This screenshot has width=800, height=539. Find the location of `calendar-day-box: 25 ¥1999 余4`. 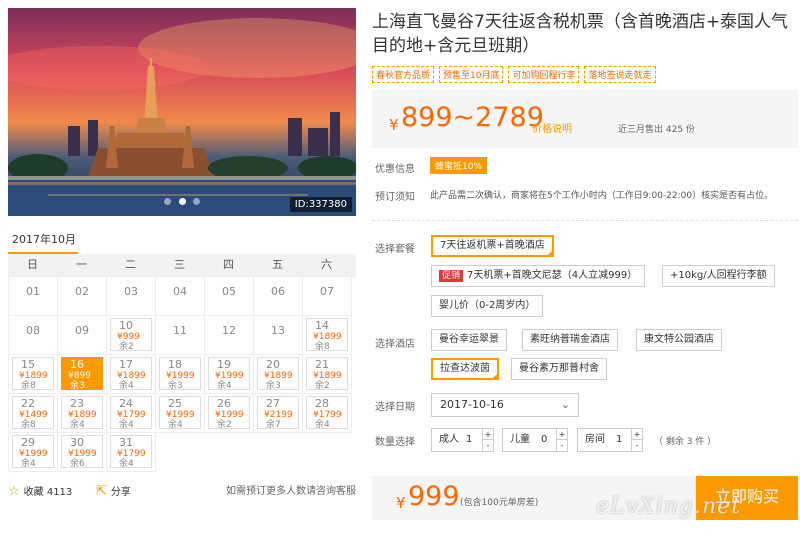

calendar-day-box: 25 ¥1999 余4 is located at coordinates (180, 413).